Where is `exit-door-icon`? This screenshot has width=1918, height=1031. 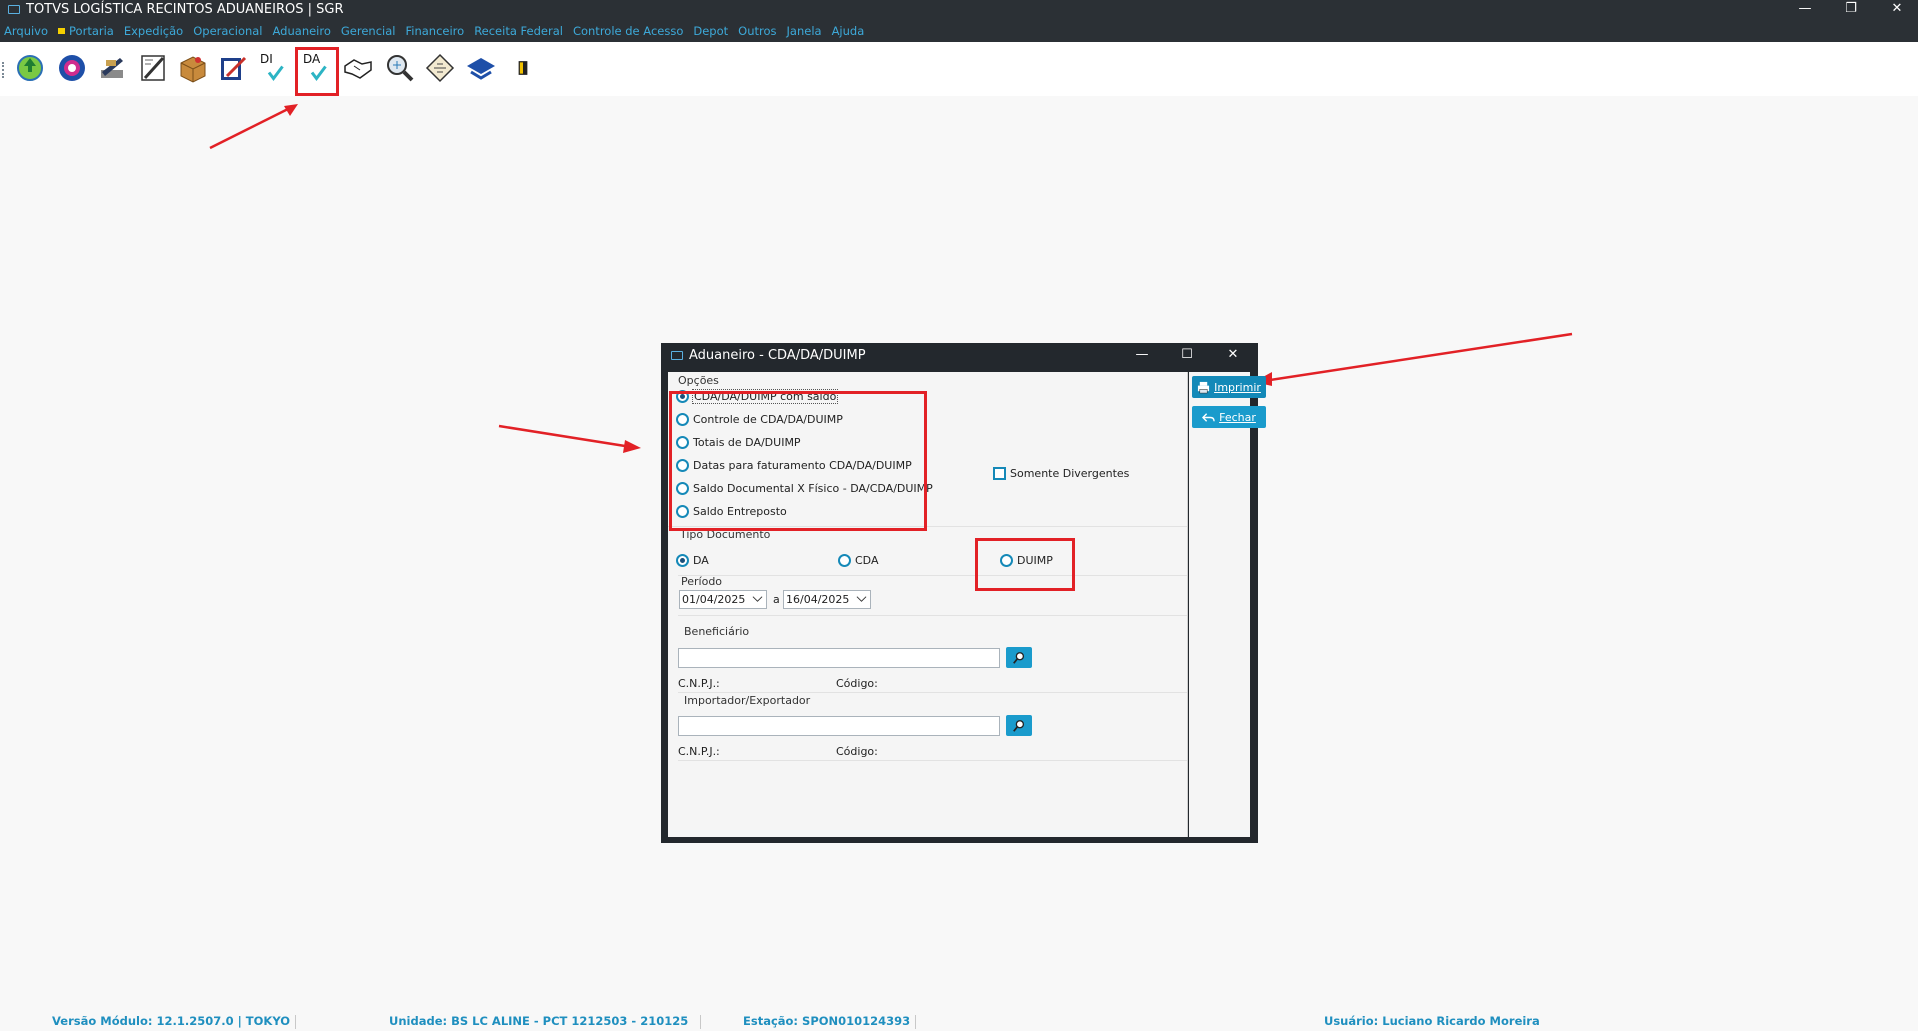
exit-door-icon is located at coordinates (523, 68).